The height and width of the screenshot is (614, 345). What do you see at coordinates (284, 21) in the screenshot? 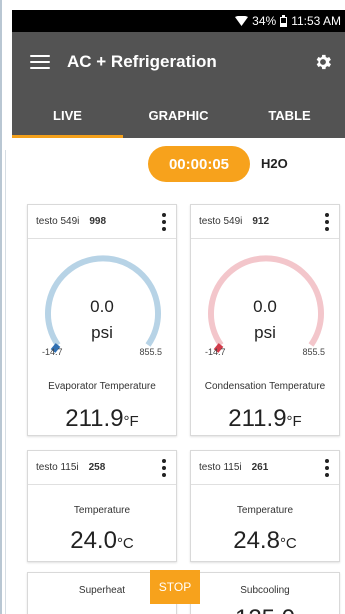
I see `battery-icon` at bounding box center [284, 21].